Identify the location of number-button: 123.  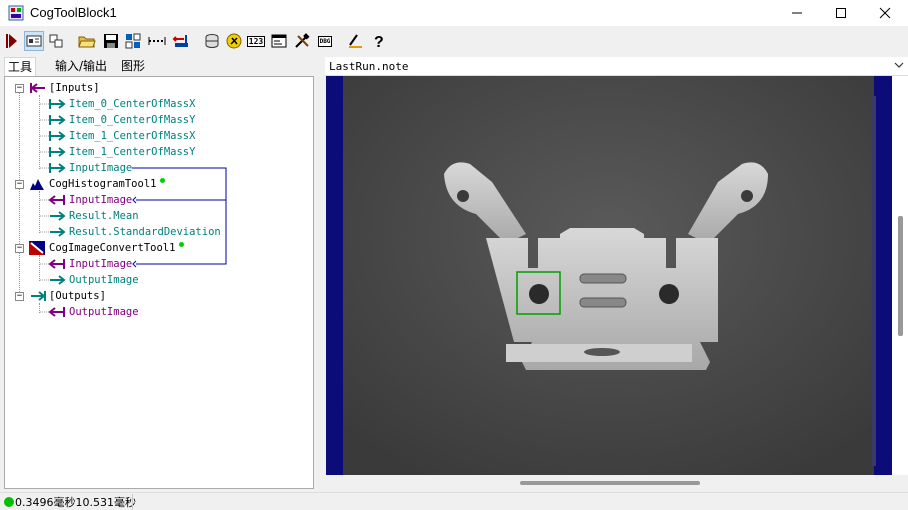
(256, 41).